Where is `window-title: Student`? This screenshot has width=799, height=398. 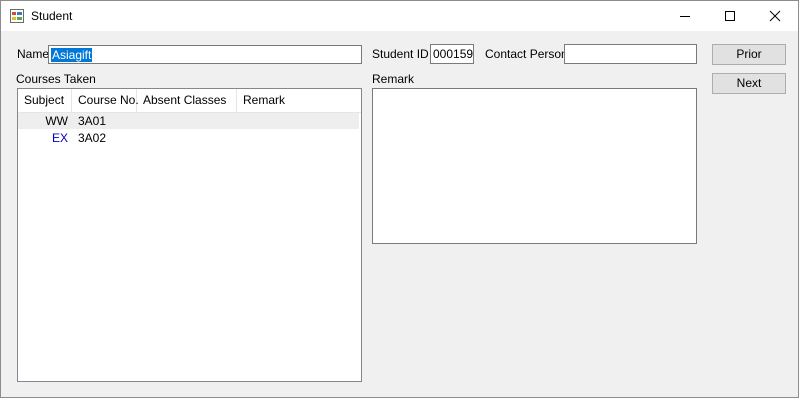 window-title: Student is located at coordinates (52, 16).